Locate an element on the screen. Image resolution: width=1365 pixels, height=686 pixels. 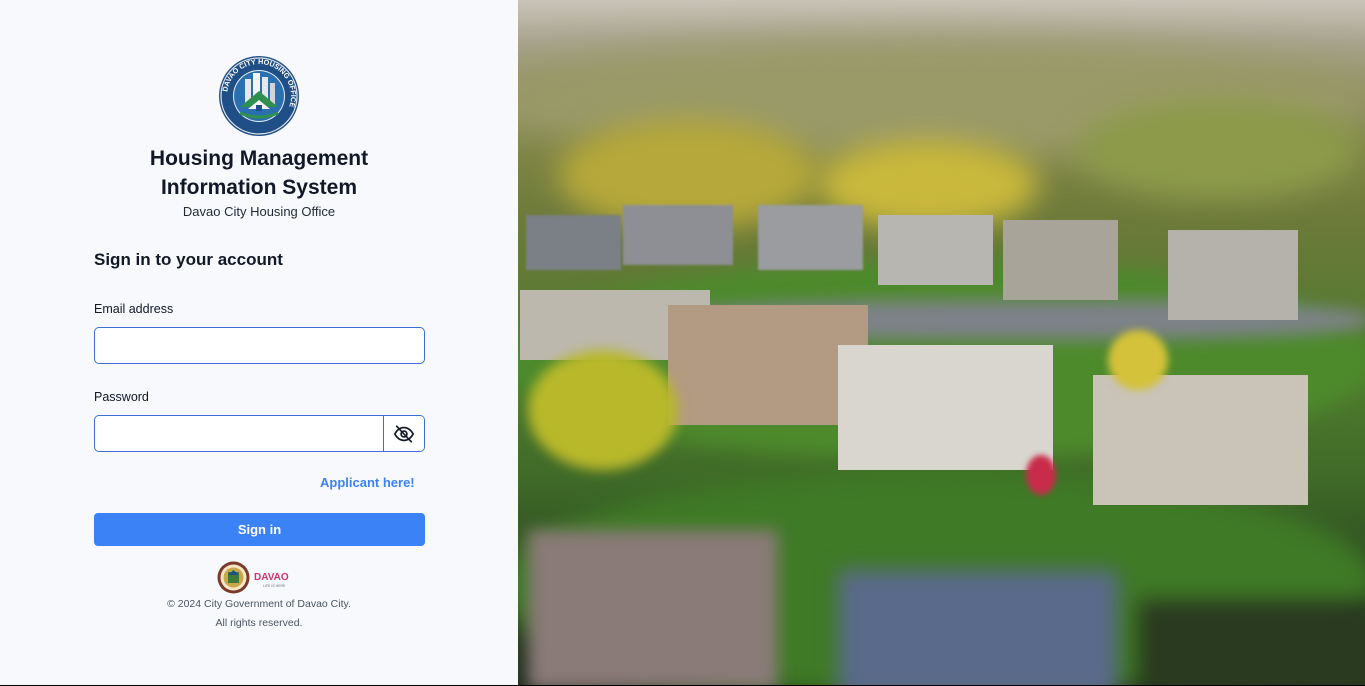
housing-office-logo-icon: DAVAO CITY HOUSING OFFICE is located at coordinates (259, 96).